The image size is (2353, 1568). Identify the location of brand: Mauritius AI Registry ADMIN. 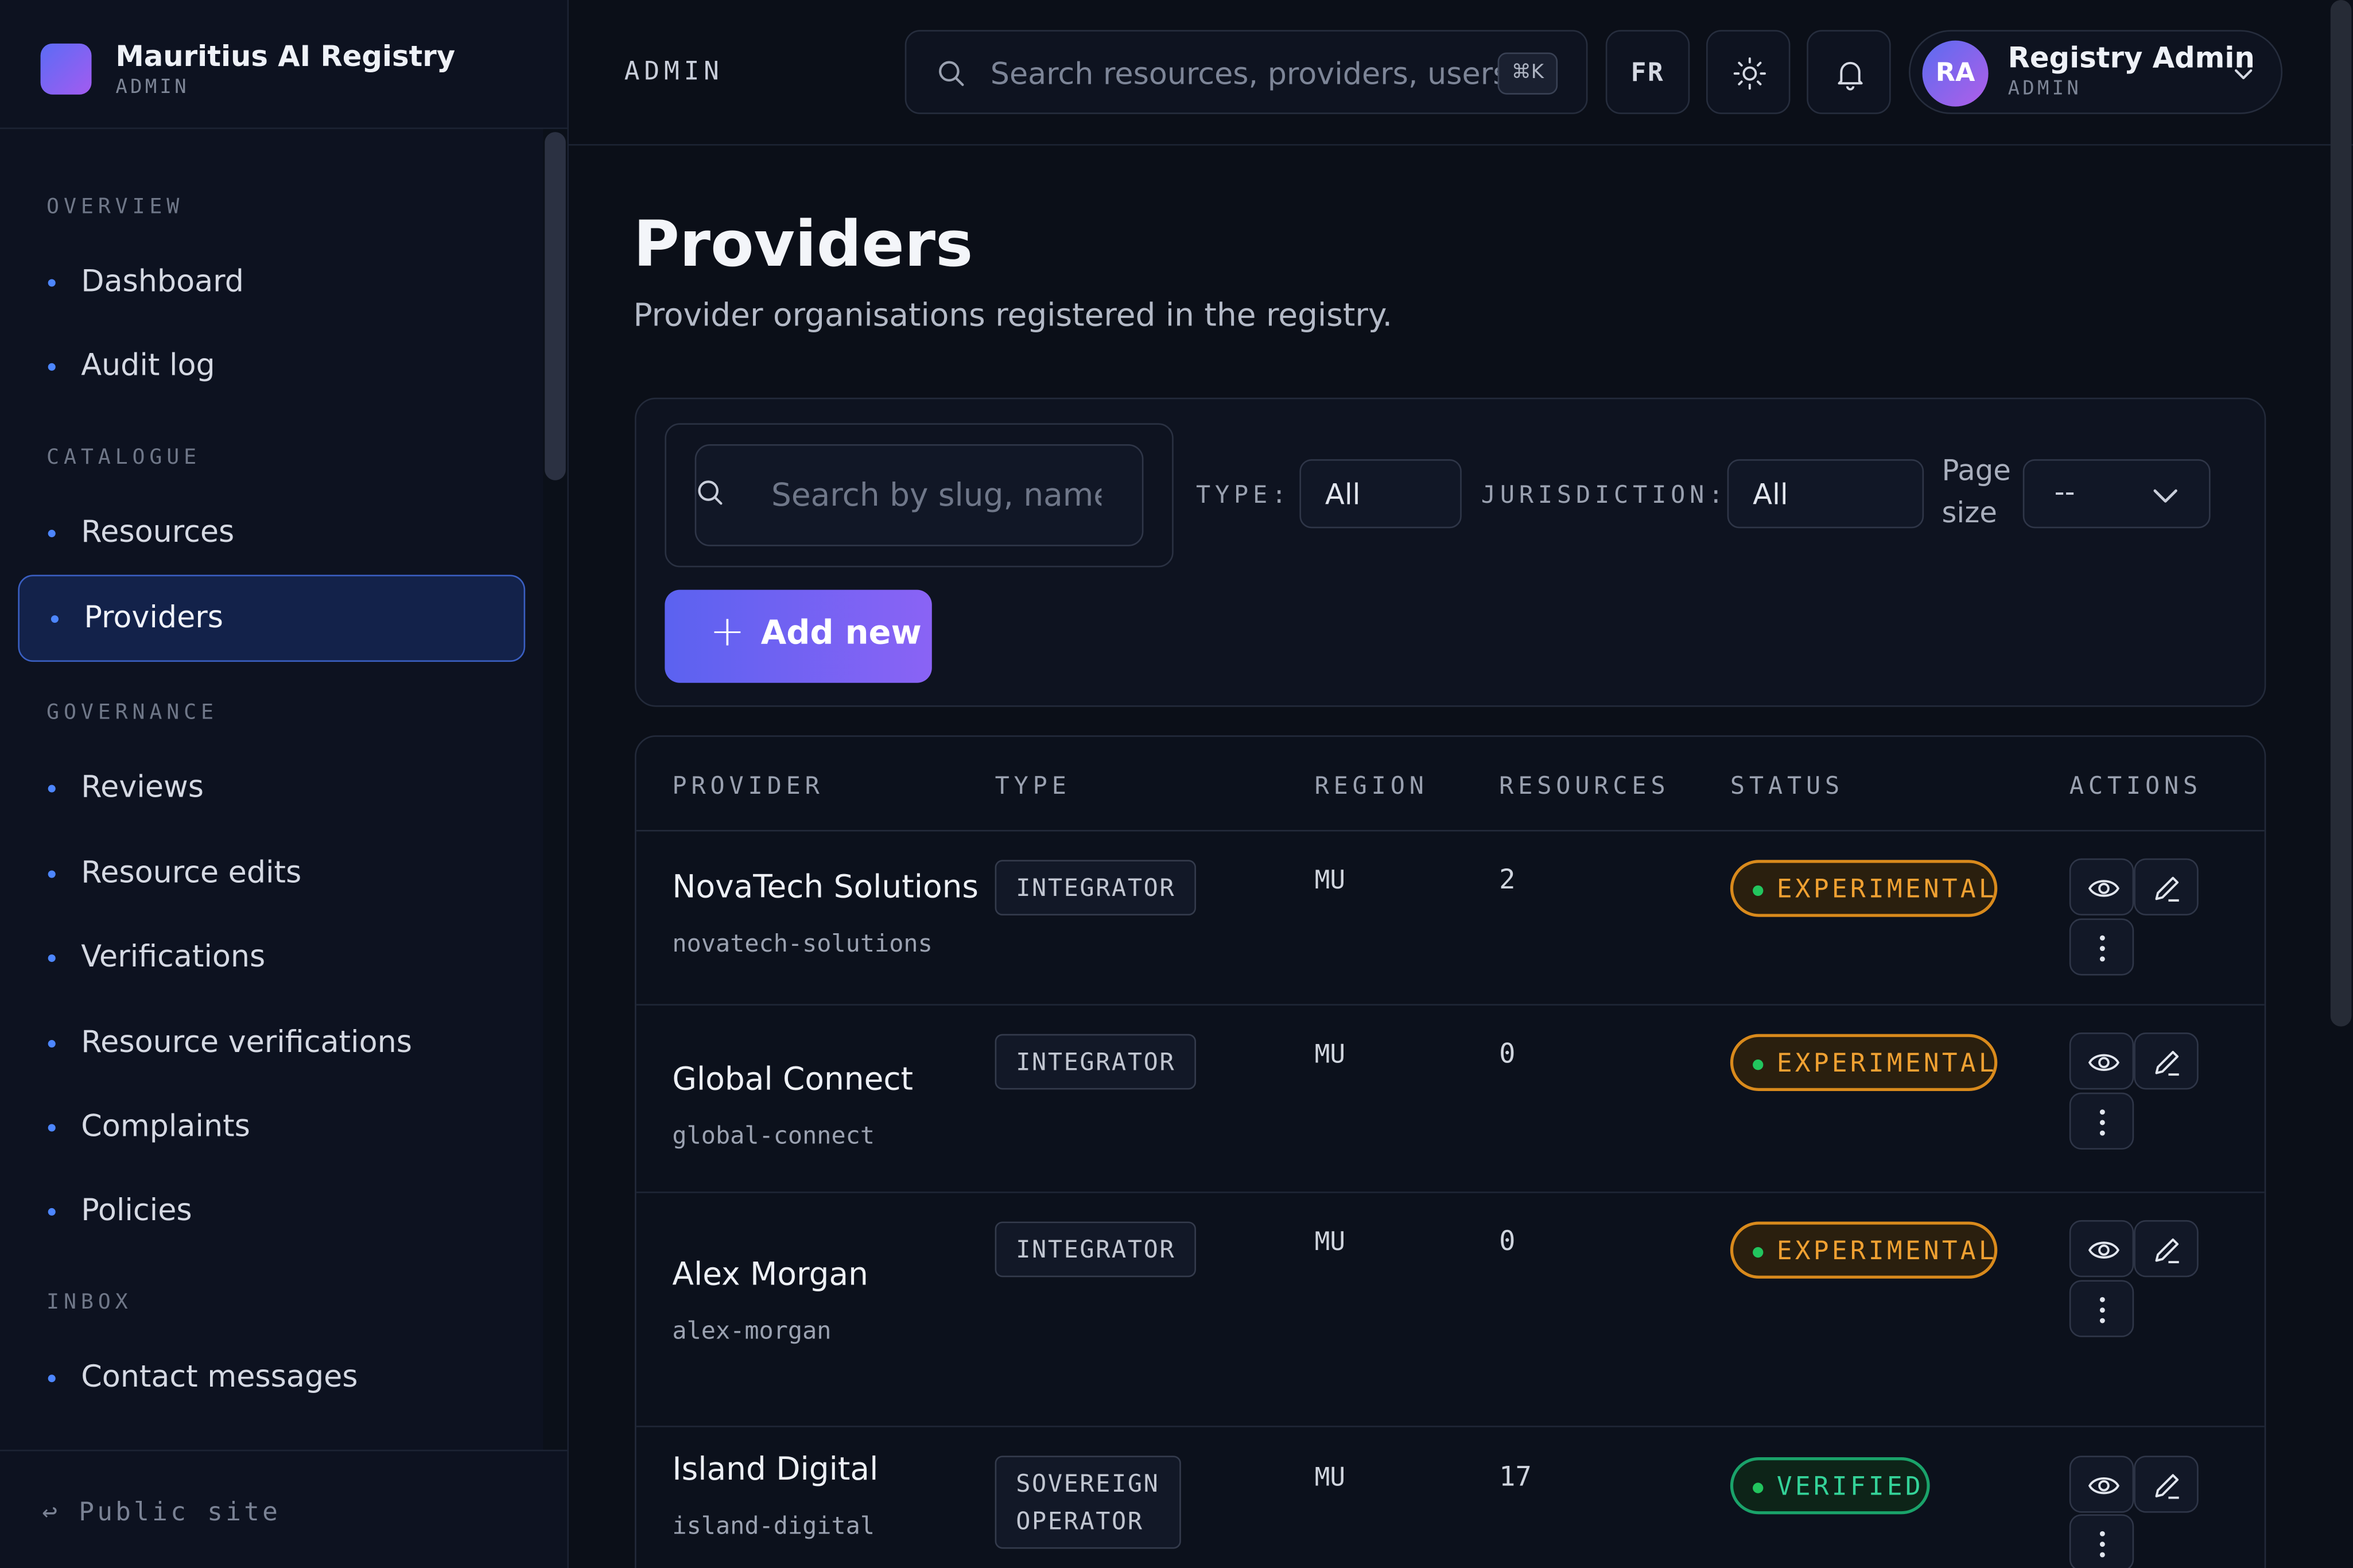
(284, 64).